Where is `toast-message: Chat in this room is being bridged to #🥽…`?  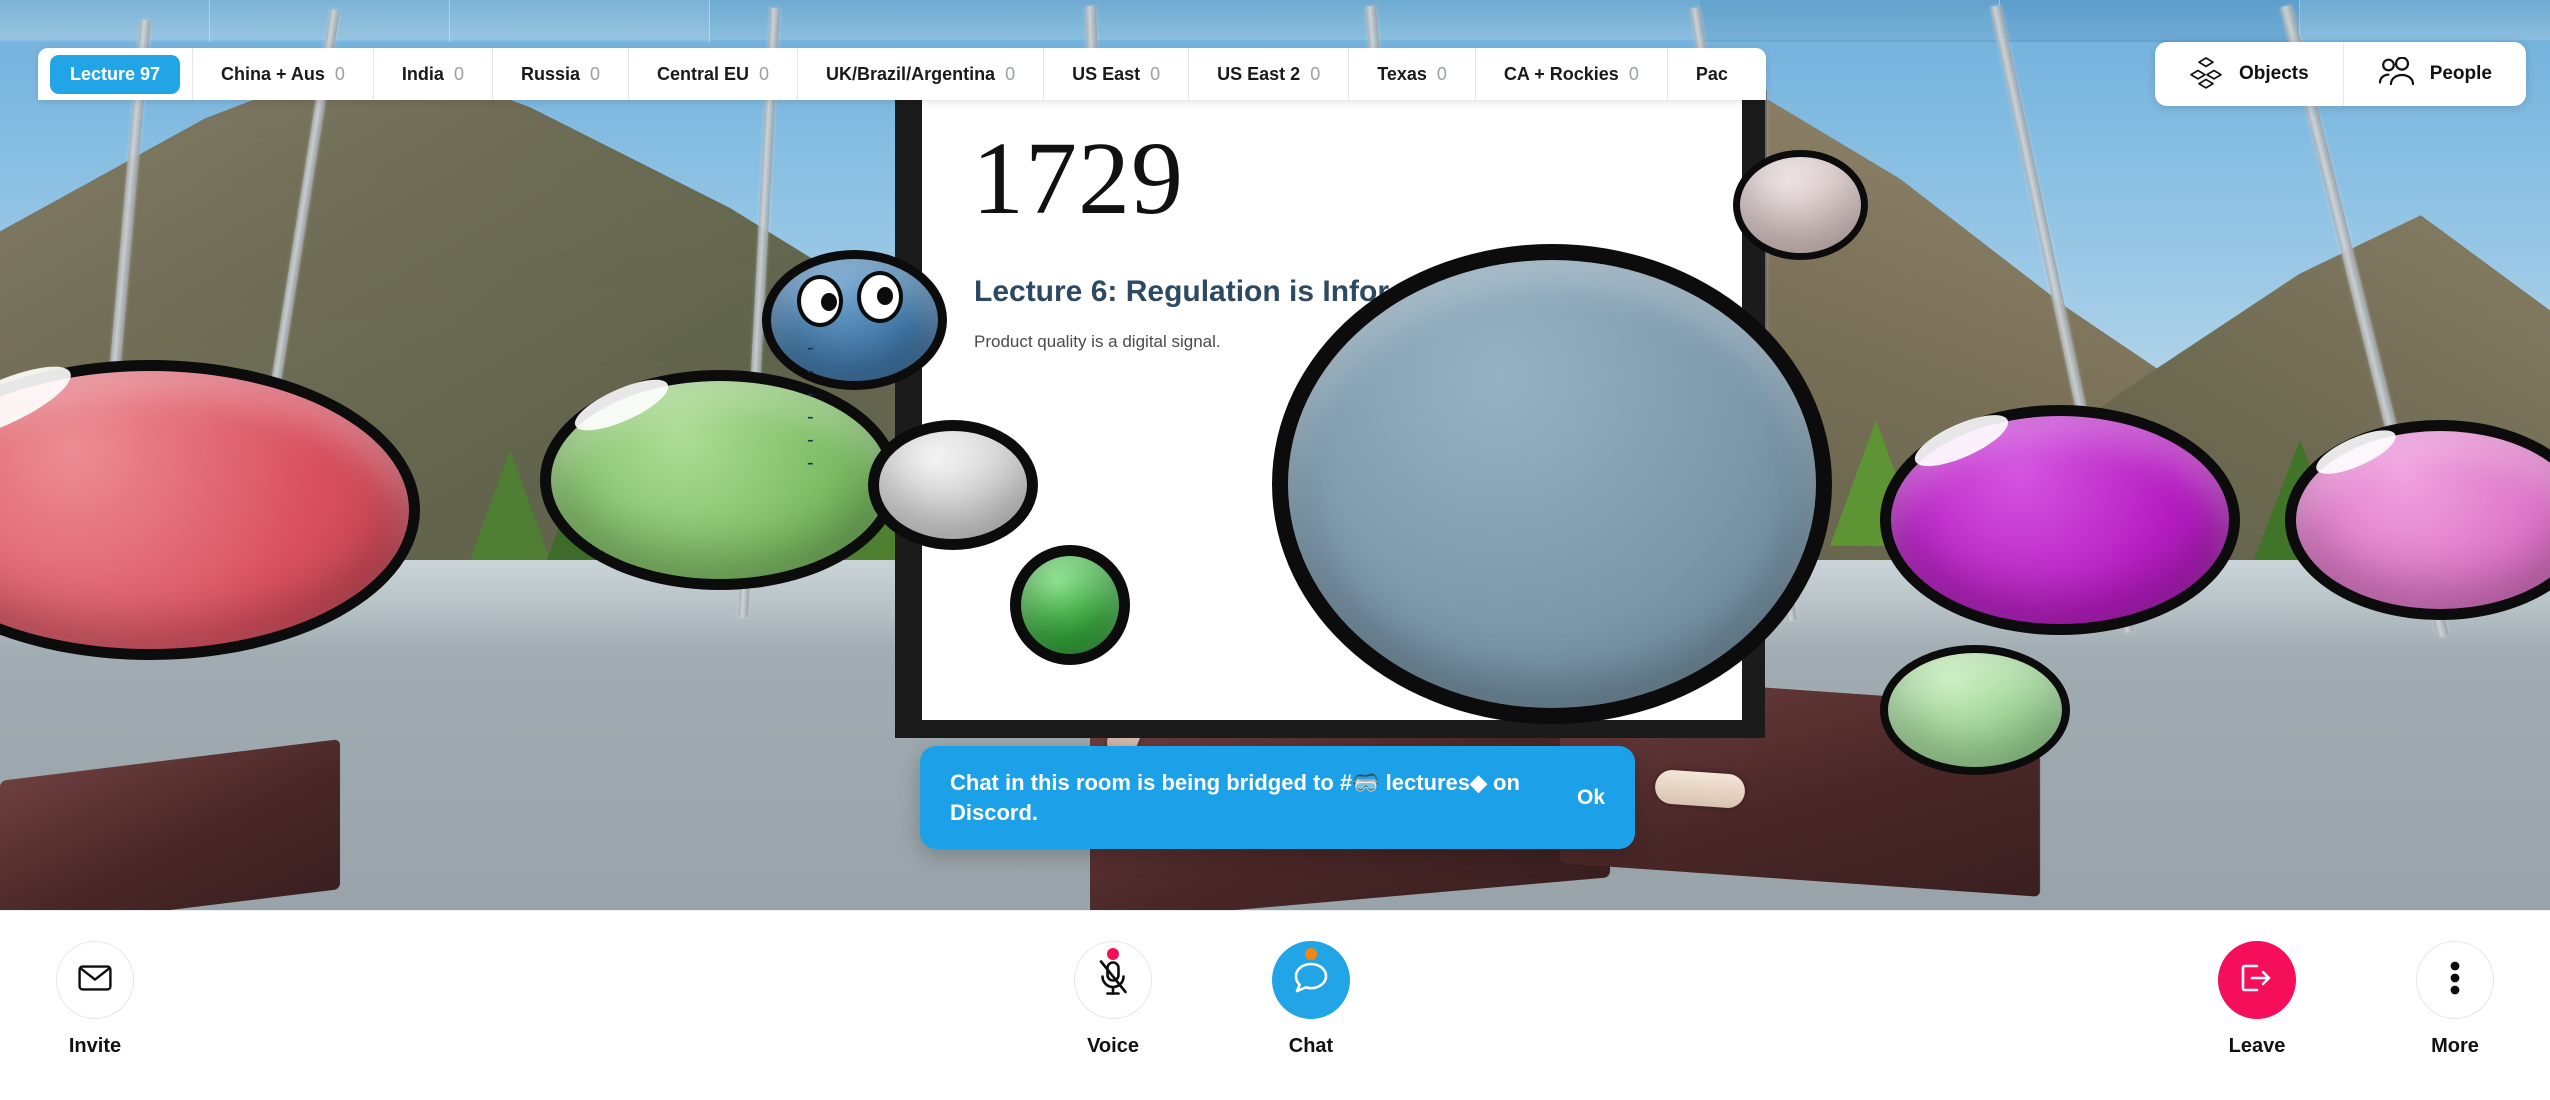
toast-message: Chat in this room is being bridged to #🥽… is located at coordinates (1235, 797).